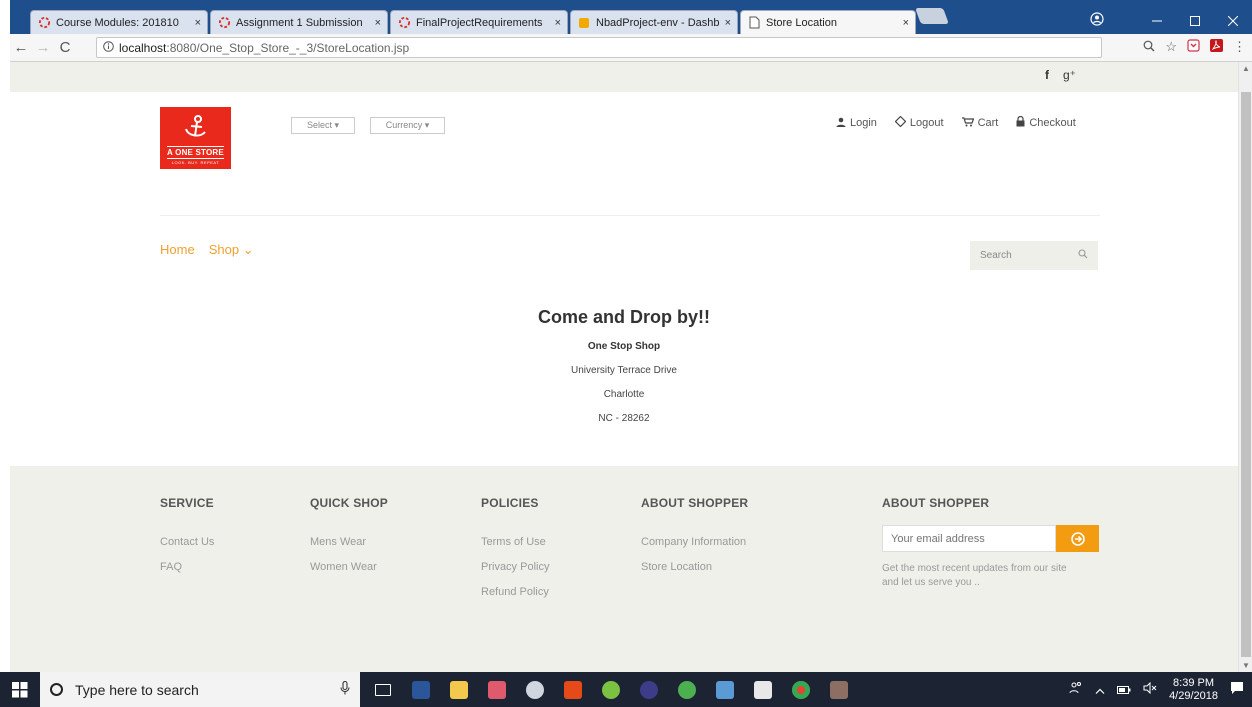  What do you see at coordinates (1246, 68) in the screenshot?
I see `scroll-up-icon: ▲` at bounding box center [1246, 68].